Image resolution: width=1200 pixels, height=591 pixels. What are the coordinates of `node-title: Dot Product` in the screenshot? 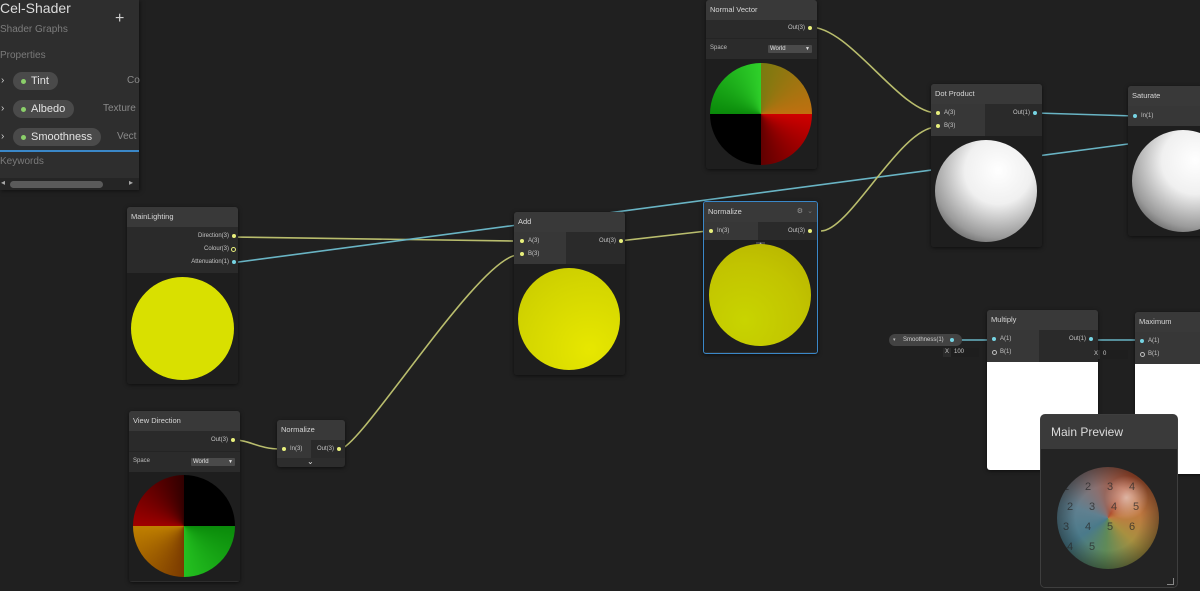 It's located at (986, 94).